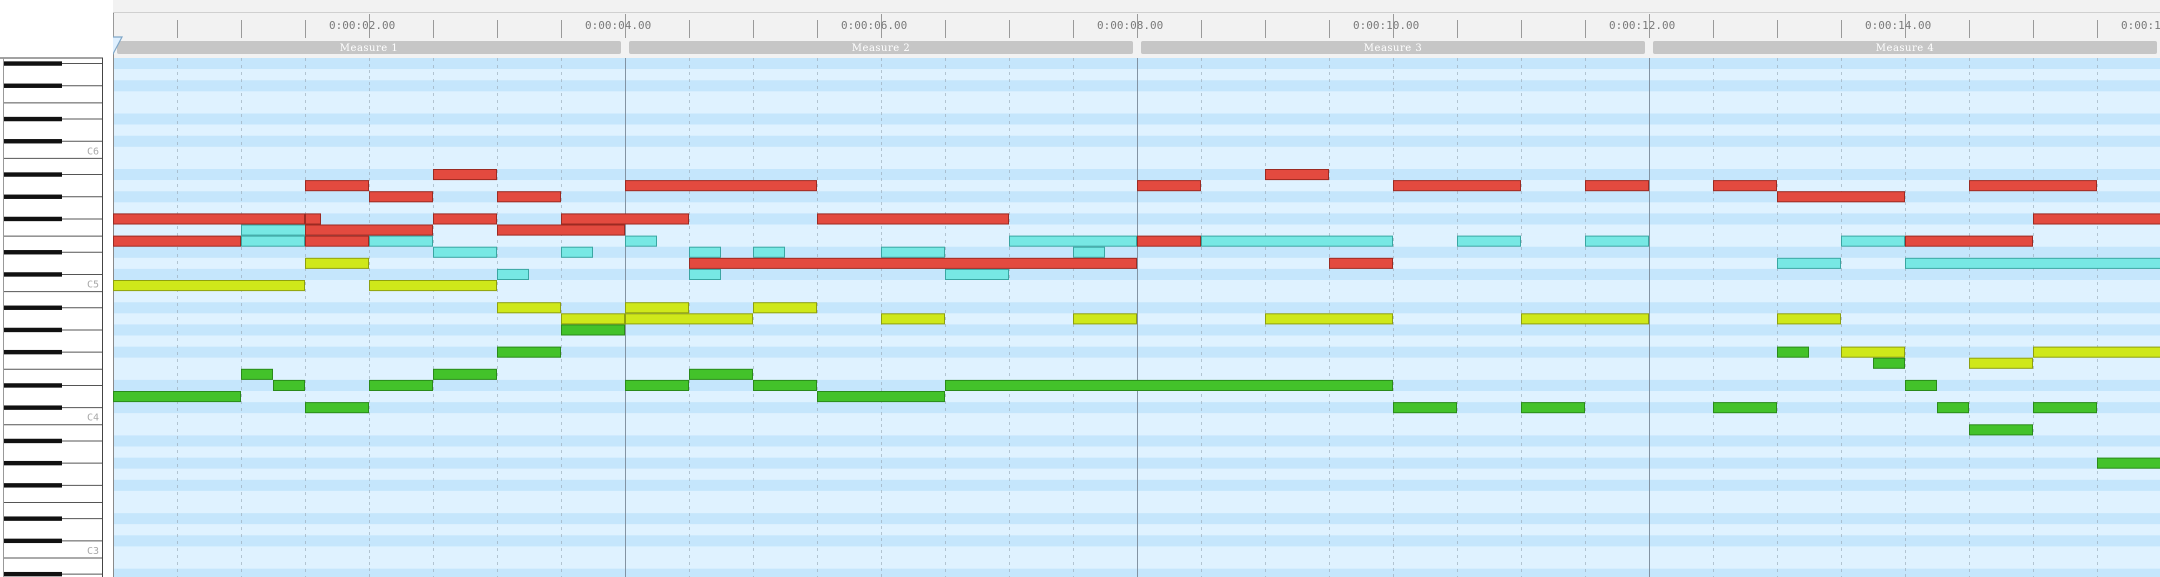  I want to click on piano-keys: C6 C5 C4 C3, so click(56, 288).